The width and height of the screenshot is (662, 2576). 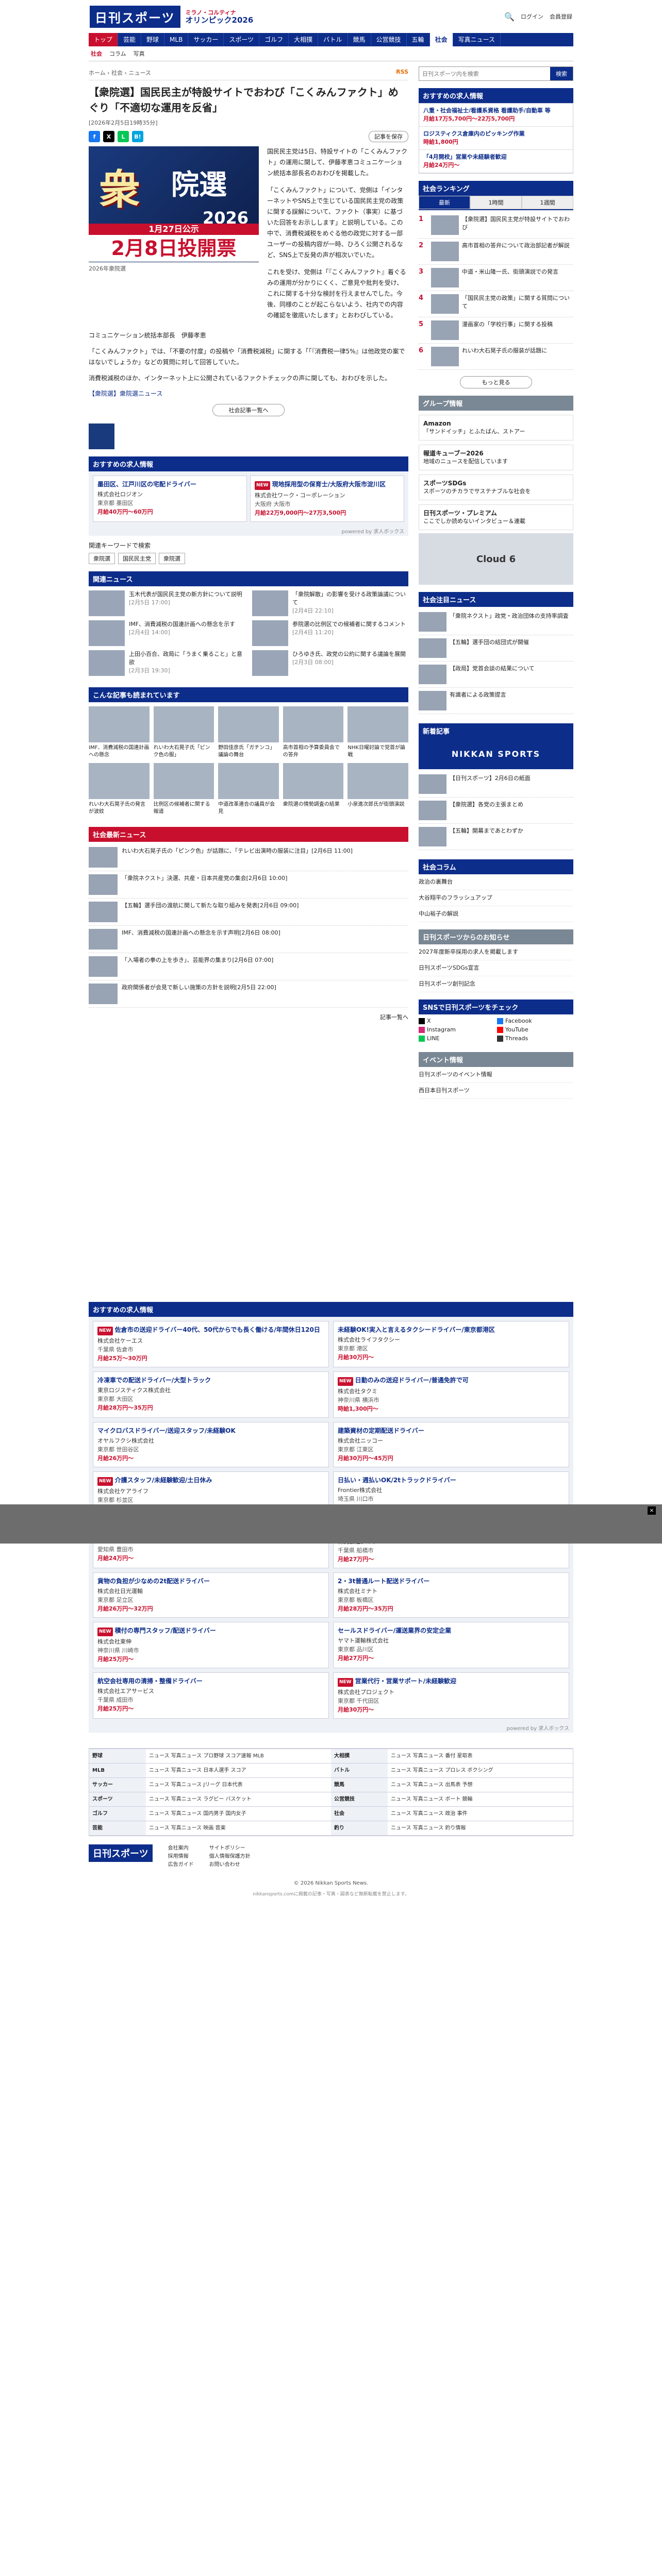 I want to click on ranking-more-button: もっと見る, so click(x=496, y=382).